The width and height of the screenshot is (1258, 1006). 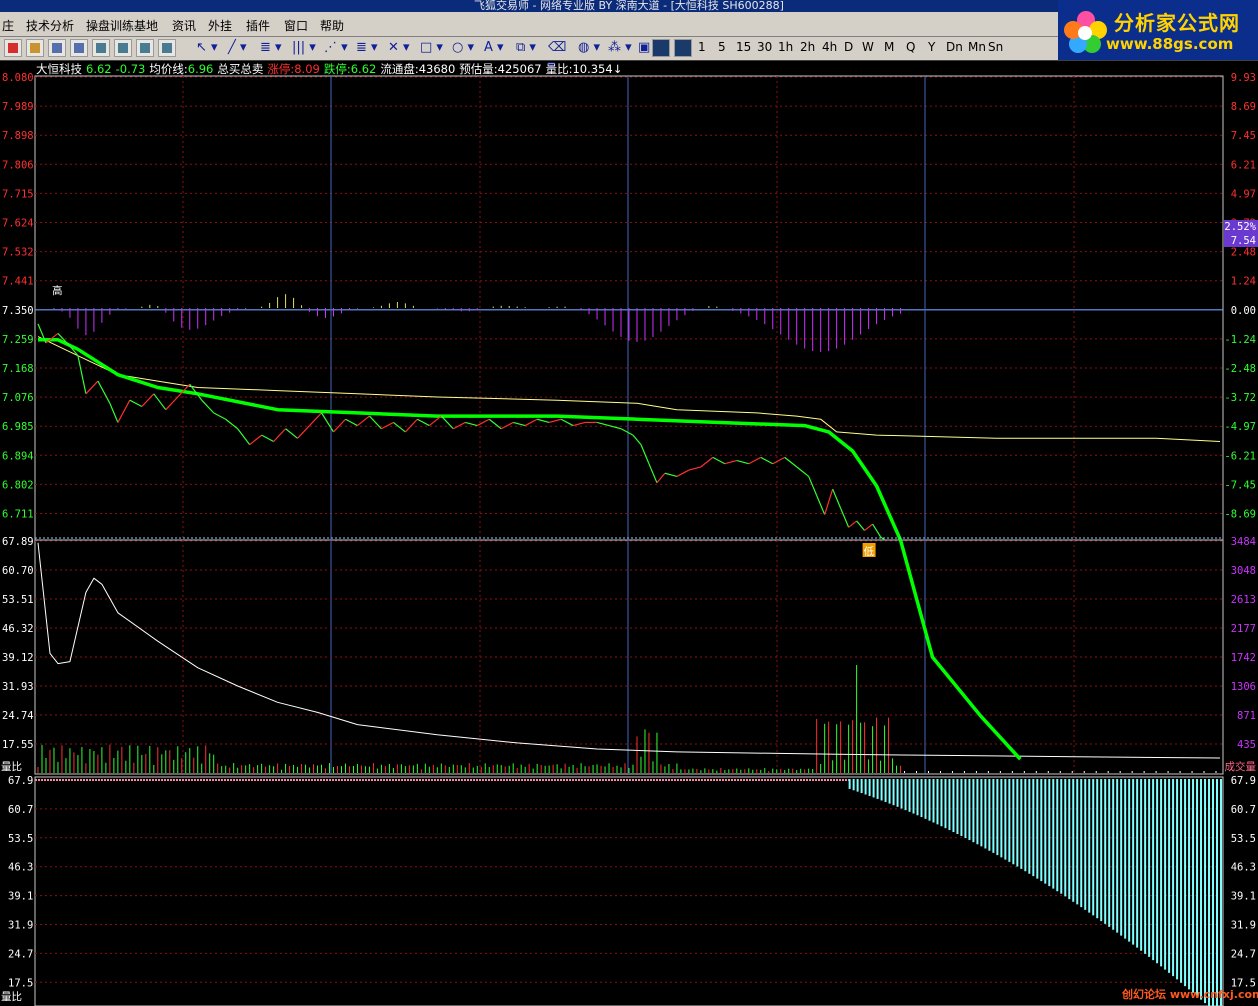 What do you see at coordinates (18, 224) in the screenshot?
I see `price-axis-label: 7.624` at bounding box center [18, 224].